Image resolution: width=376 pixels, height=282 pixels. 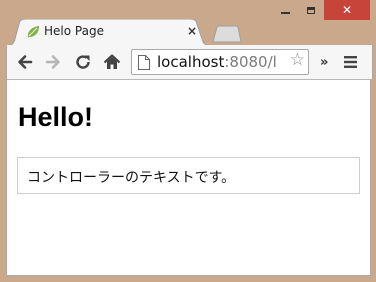 What do you see at coordinates (324, 62) in the screenshot?
I see `extensions-overflow-button: »` at bounding box center [324, 62].